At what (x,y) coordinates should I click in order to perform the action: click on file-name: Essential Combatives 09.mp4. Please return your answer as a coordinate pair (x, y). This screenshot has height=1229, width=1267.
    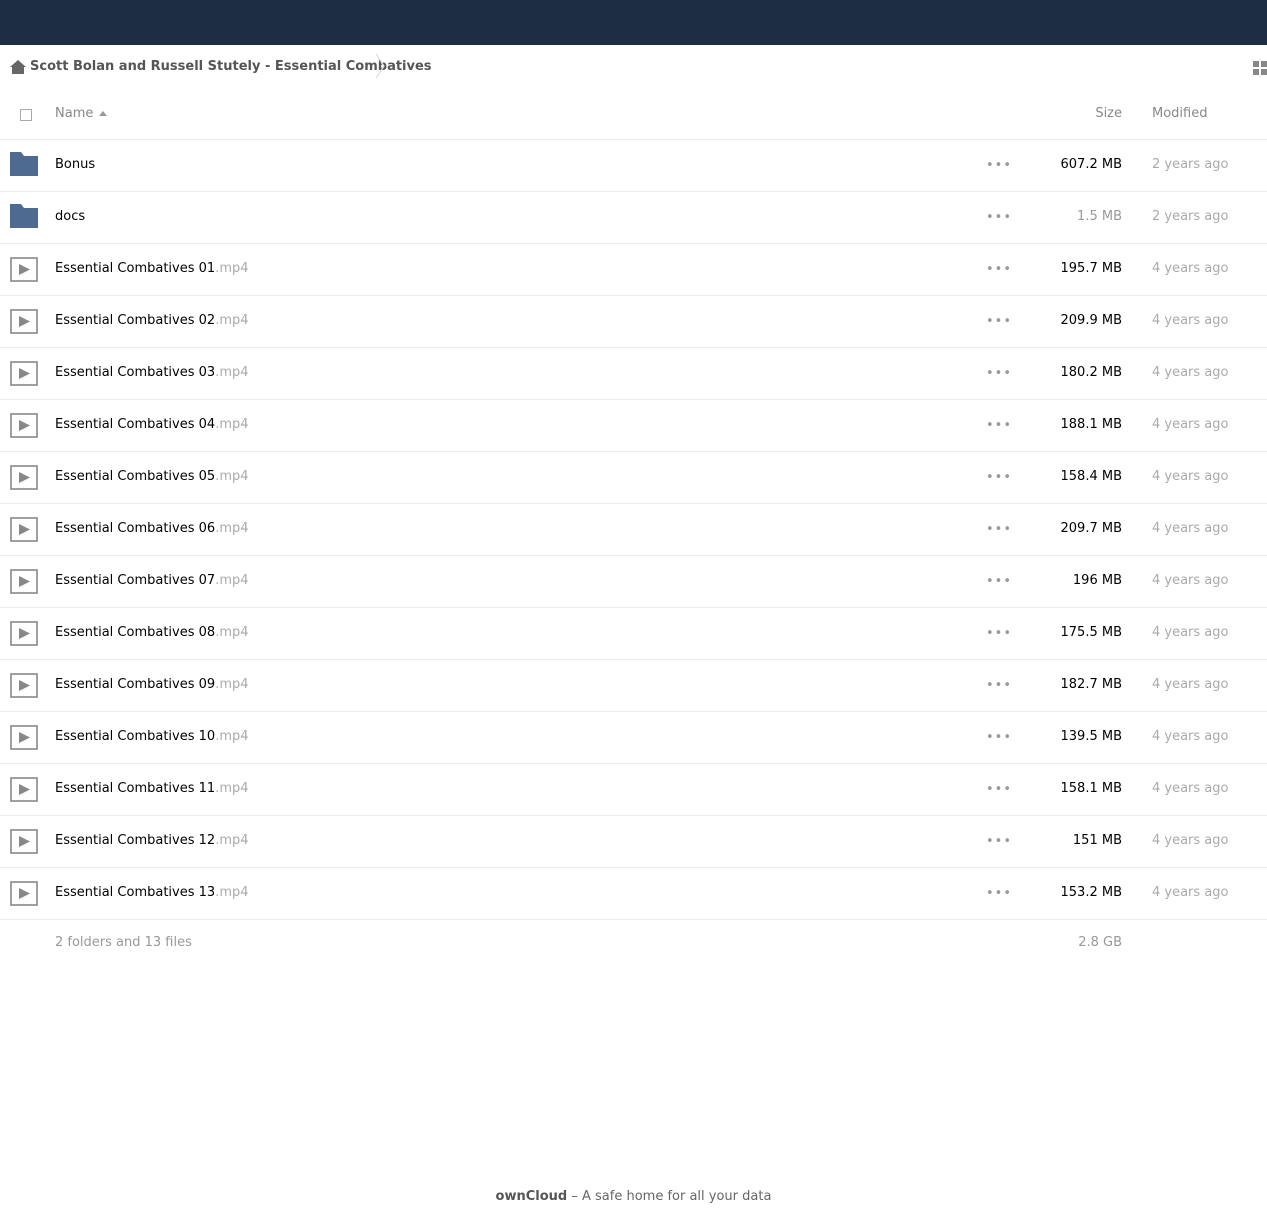
    Looking at the image, I should click on (152, 684).